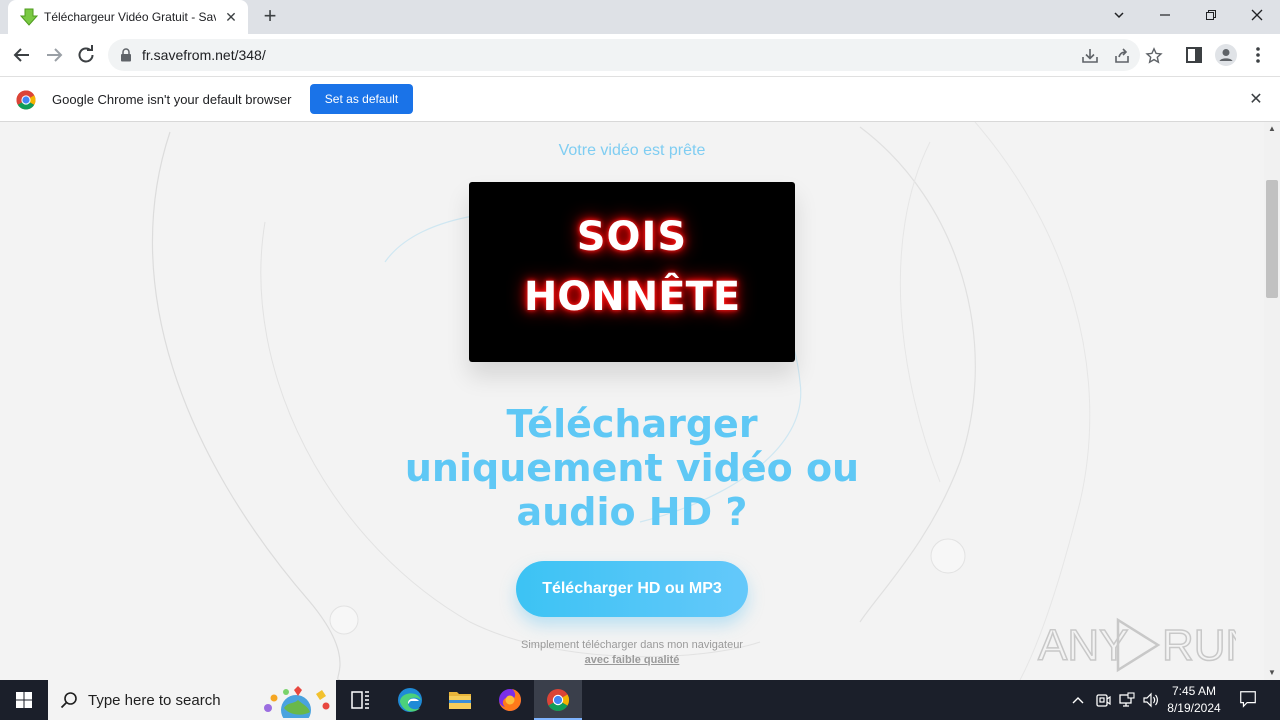 The image size is (1280, 720). What do you see at coordinates (1194, 691) in the screenshot?
I see `clock-time: 7:45 AM` at bounding box center [1194, 691].